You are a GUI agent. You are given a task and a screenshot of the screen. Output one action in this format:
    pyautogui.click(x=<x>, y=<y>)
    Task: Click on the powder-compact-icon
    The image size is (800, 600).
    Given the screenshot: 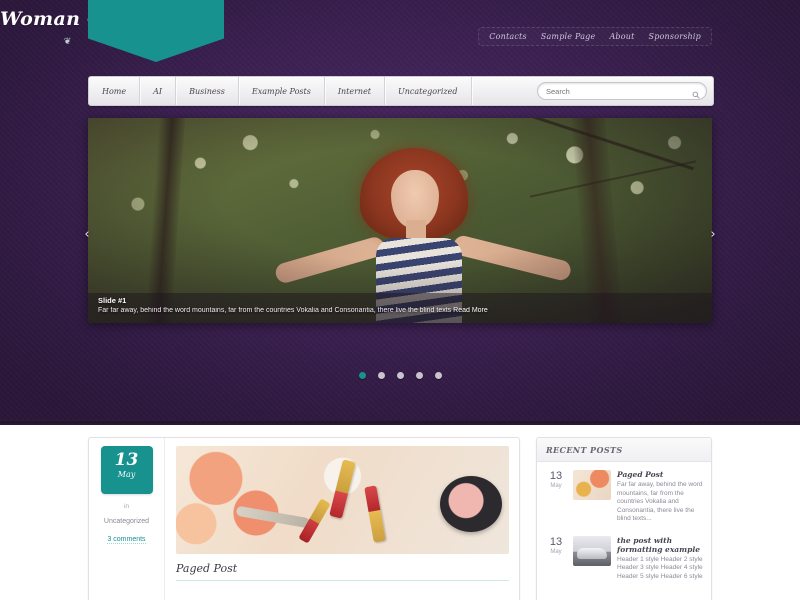 What is the action you would take?
    pyautogui.click(x=471, y=504)
    